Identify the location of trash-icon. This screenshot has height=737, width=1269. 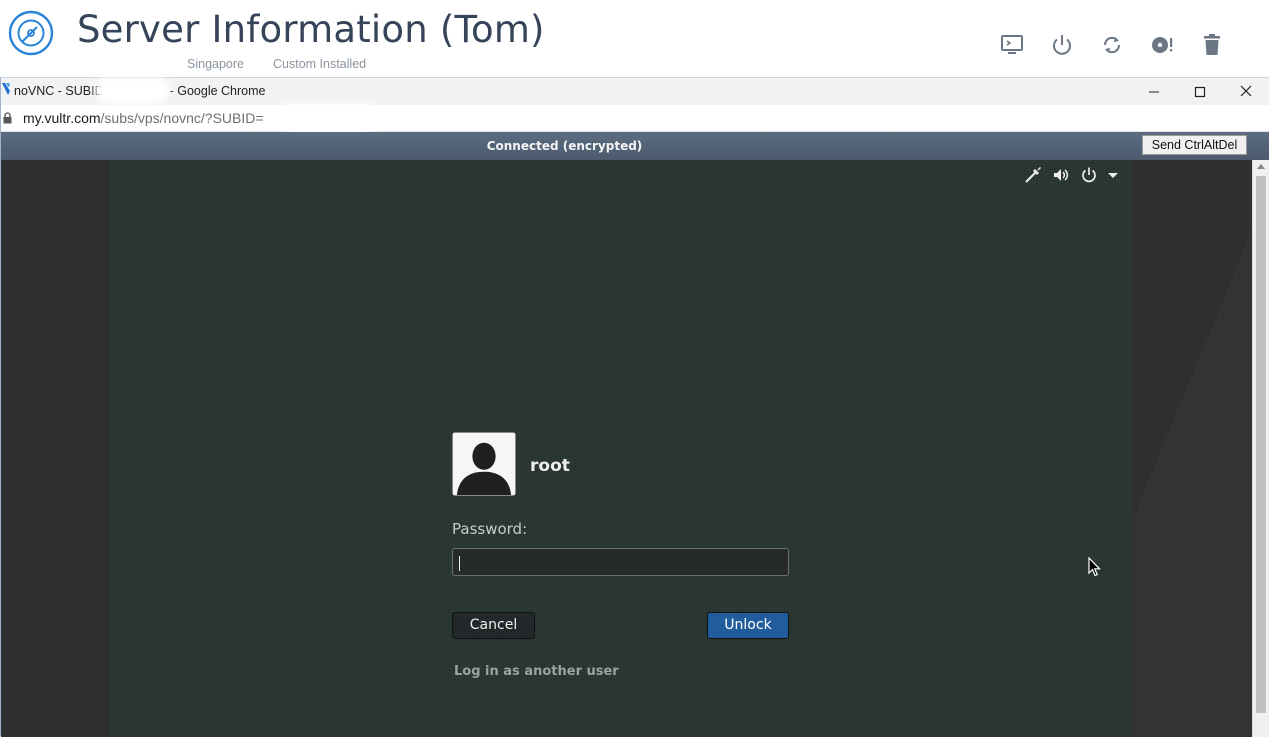
(1212, 45).